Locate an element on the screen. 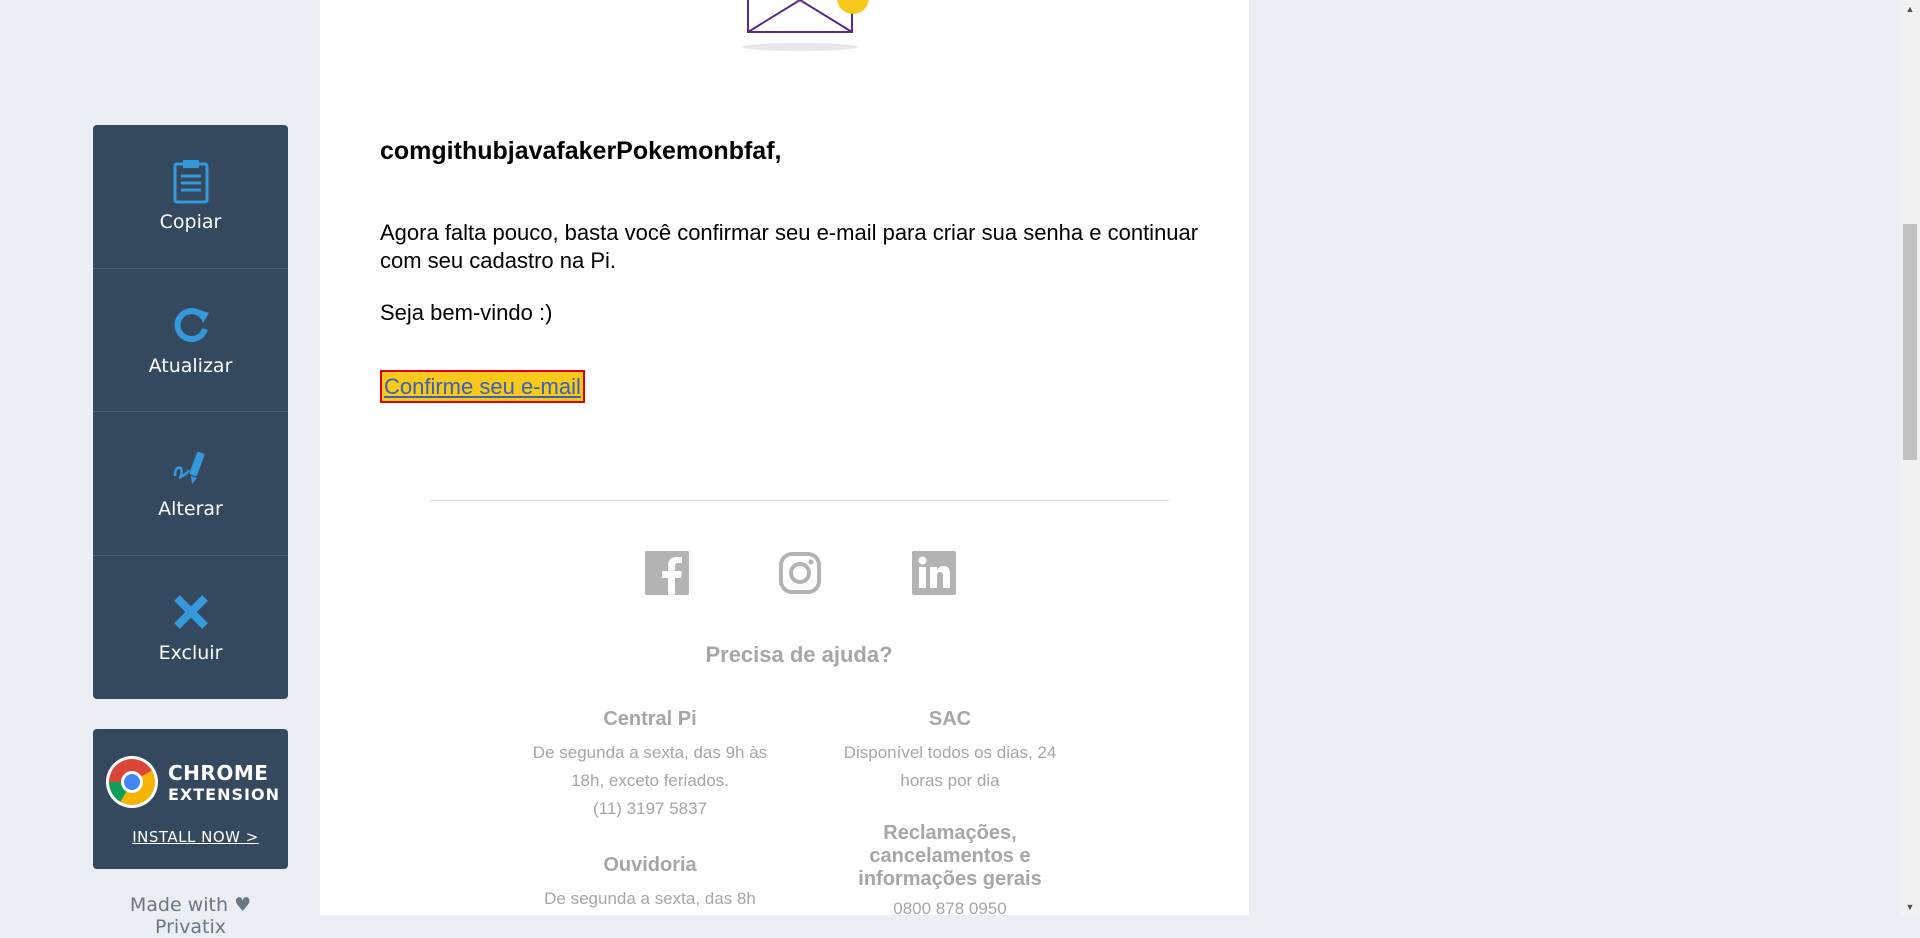 This screenshot has width=1920, height=938. edit-label: Alterar is located at coordinates (190, 509).